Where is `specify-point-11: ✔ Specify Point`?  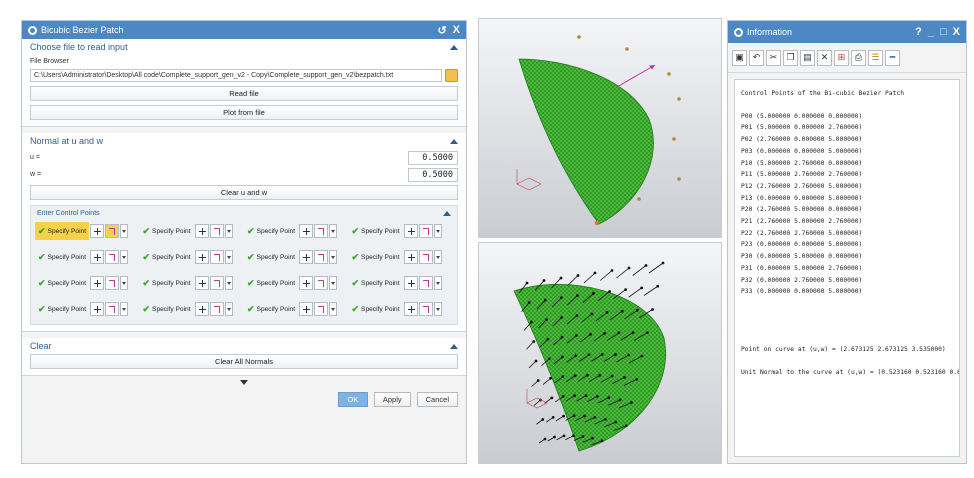
specify-point-11: ✔ Specify Point is located at coordinates (401, 283).